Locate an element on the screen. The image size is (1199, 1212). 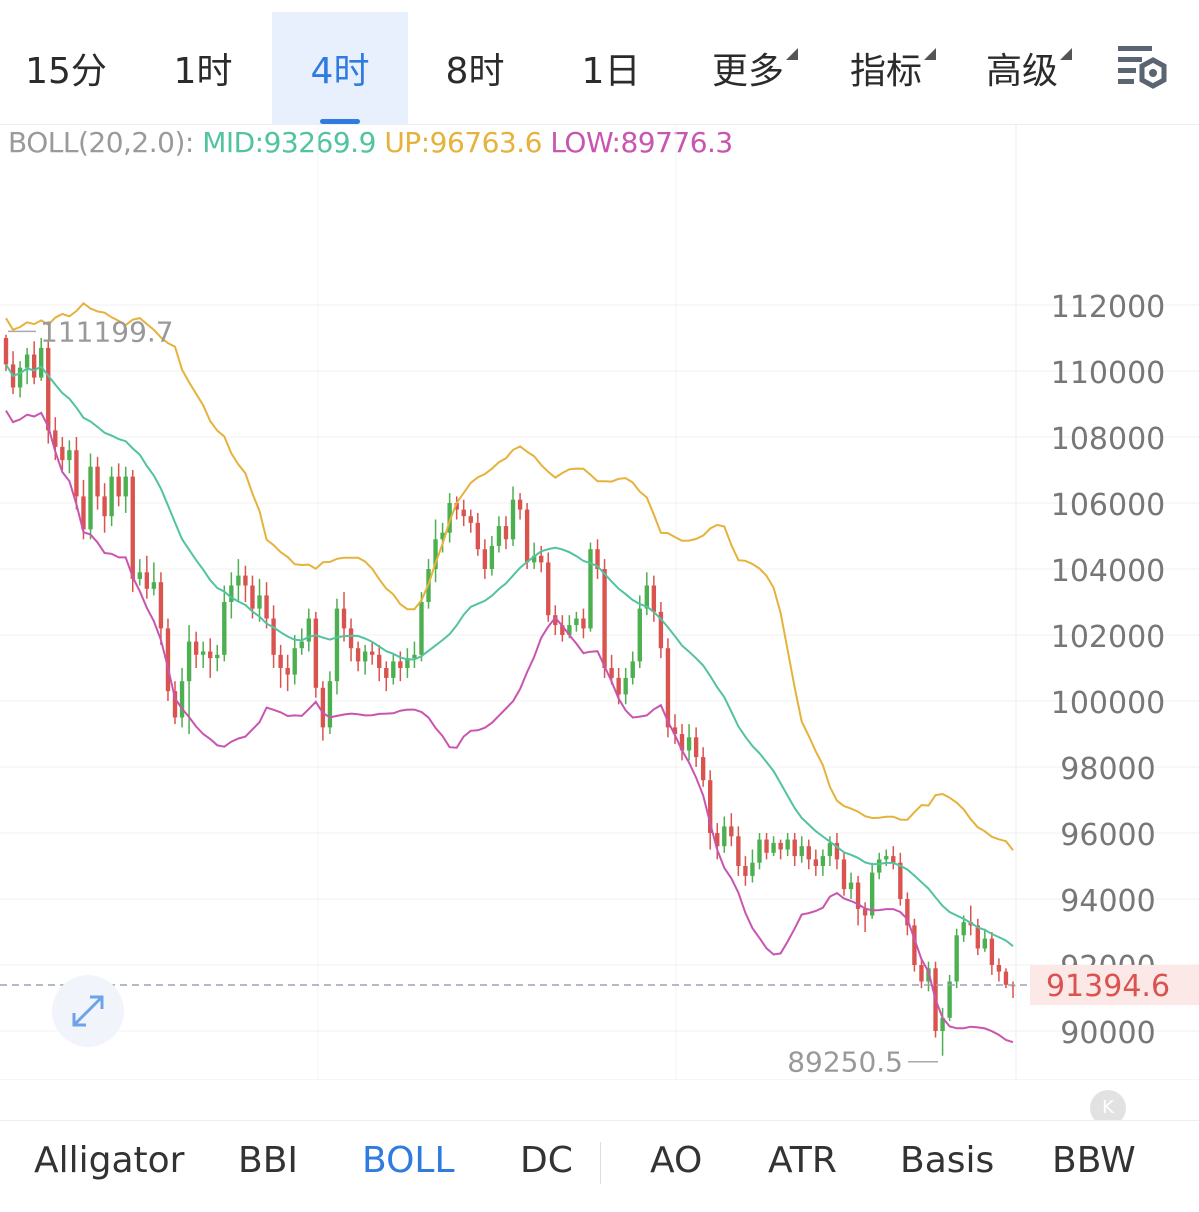
current-price-label: 91394.6 is located at coordinates (1108, 986).